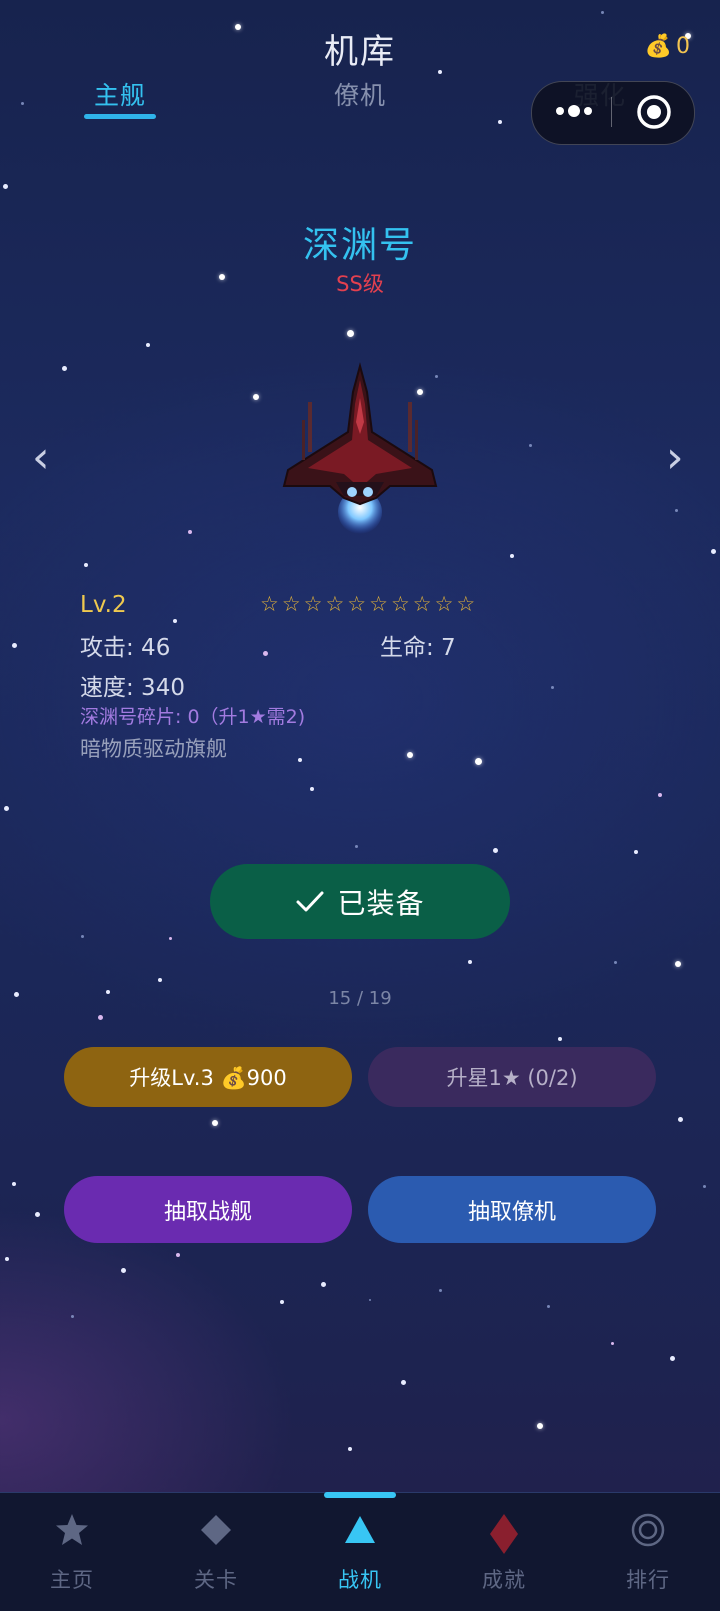  What do you see at coordinates (153, 749) in the screenshot?
I see `ship-description: 暗物质驱动旗舰` at bounding box center [153, 749].